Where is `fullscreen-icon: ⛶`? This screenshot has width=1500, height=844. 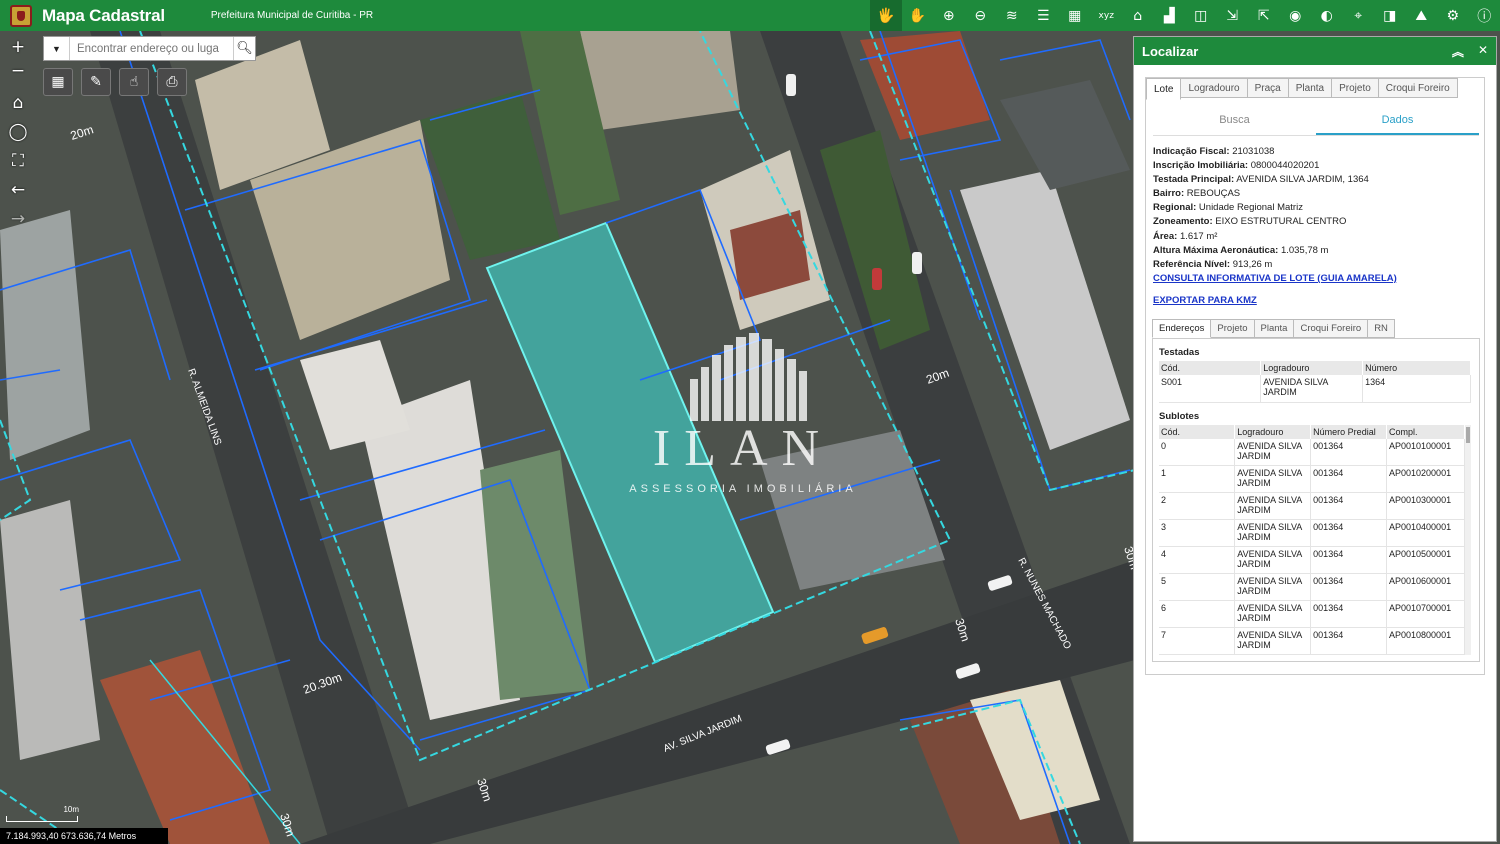 fullscreen-icon: ⛶ is located at coordinates (18, 161).